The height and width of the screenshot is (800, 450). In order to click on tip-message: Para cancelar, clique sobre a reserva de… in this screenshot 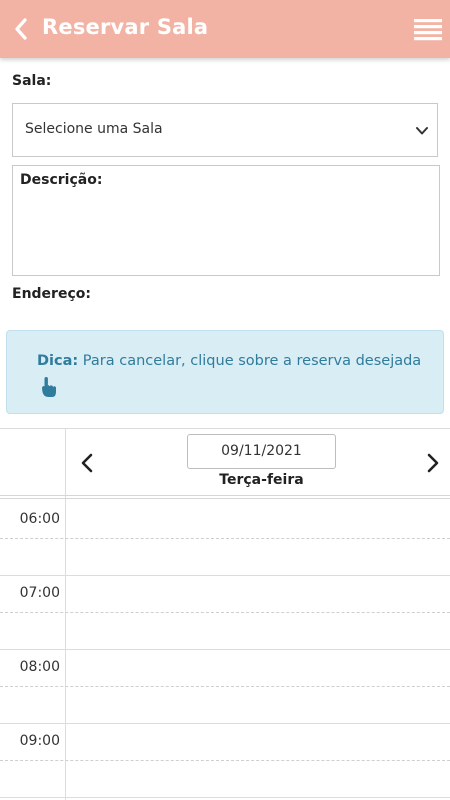, I will do `click(252, 361)`.